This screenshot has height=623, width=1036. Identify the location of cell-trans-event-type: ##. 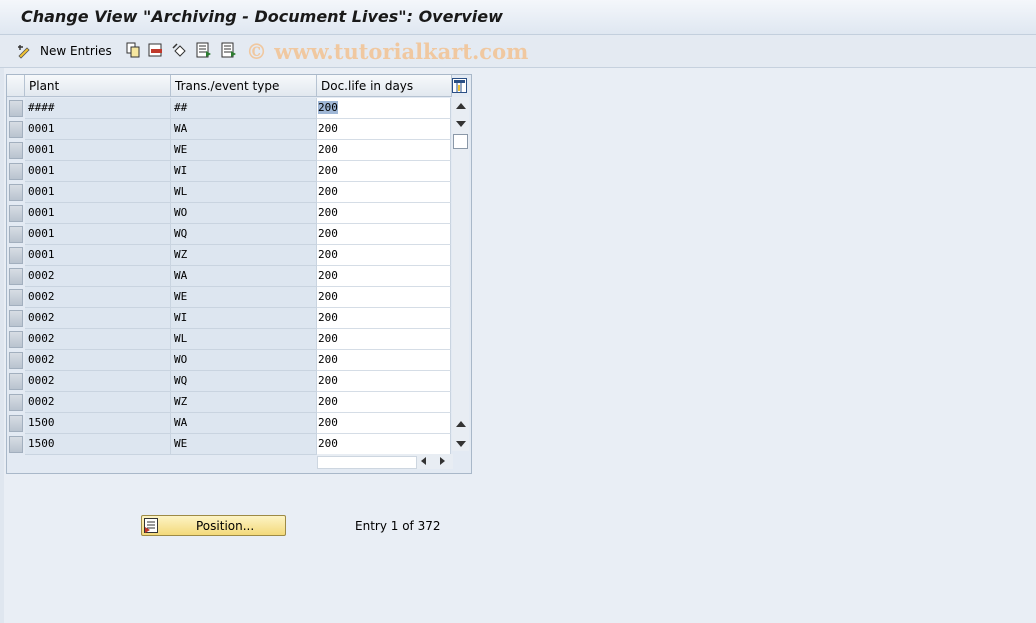
(244, 108).